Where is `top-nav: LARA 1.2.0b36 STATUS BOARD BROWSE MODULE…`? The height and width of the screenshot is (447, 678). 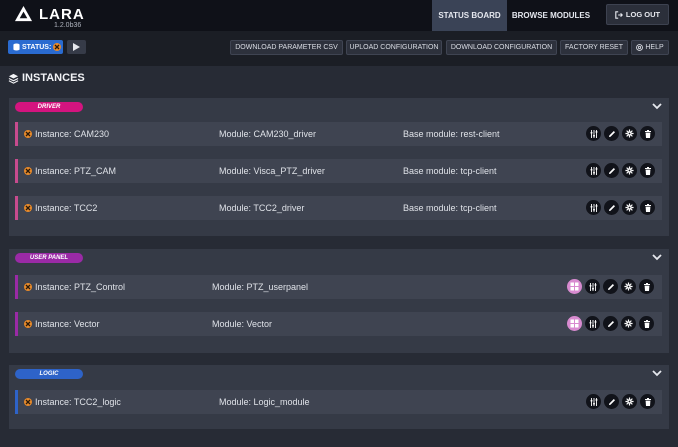
top-nav: LARA 1.2.0b36 STATUS BOARD BROWSE MODULE… is located at coordinates (339, 15).